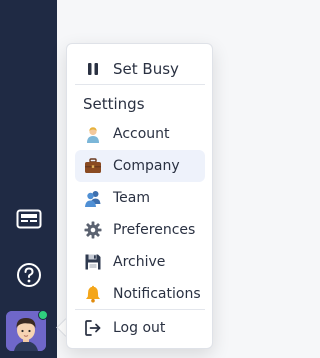  What do you see at coordinates (93, 328) in the screenshot?
I see `logout-icon` at bounding box center [93, 328].